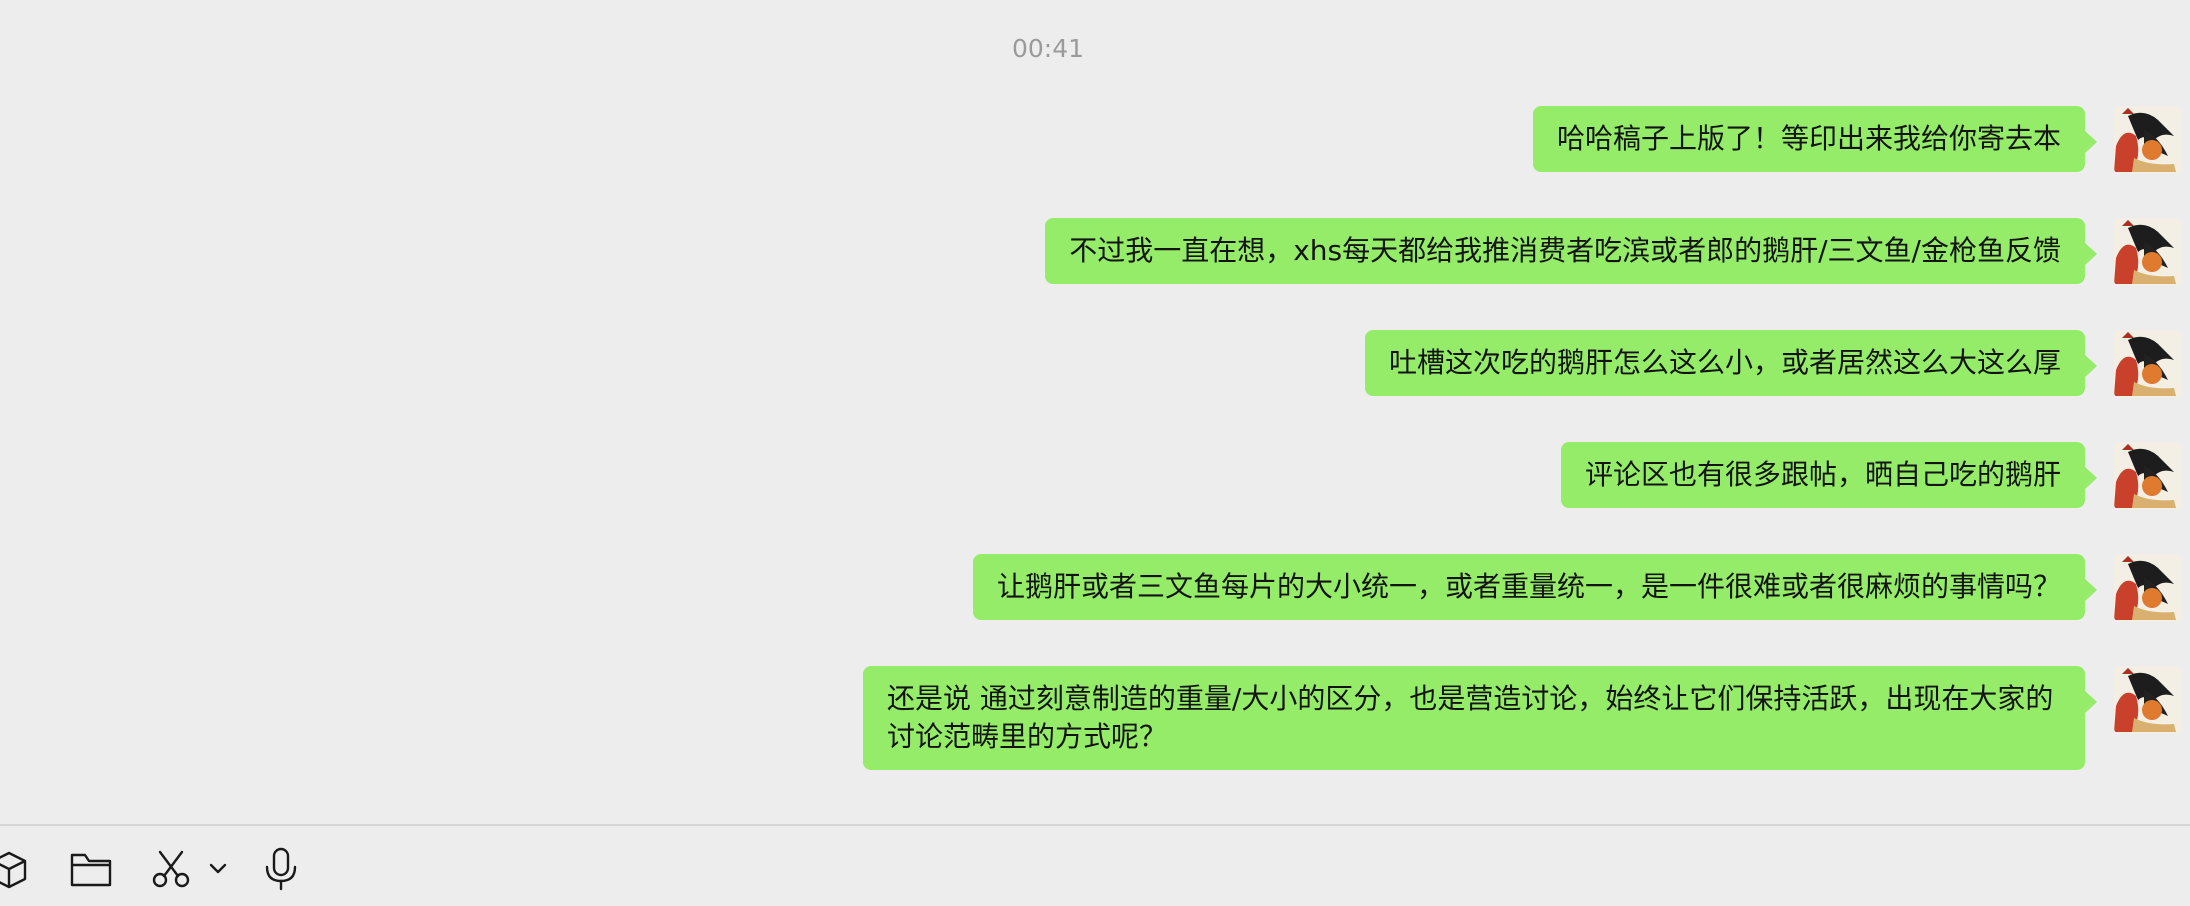  What do you see at coordinates (1815, 139) in the screenshot?
I see `message-bubble: 哈哈稿子上版了！等印出来我给你寄去本` at bounding box center [1815, 139].